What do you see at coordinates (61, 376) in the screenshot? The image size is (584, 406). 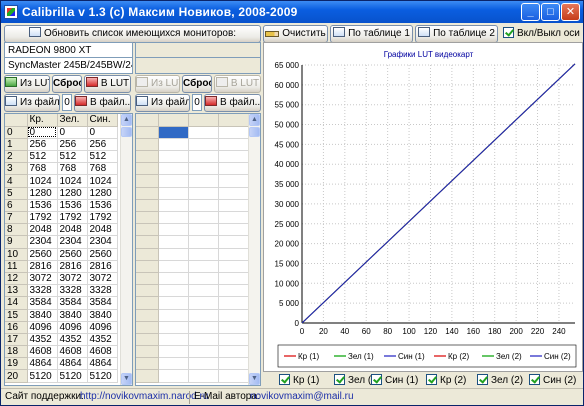 I see `table-row: 20 5120 5120 5120` at bounding box center [61, 376].